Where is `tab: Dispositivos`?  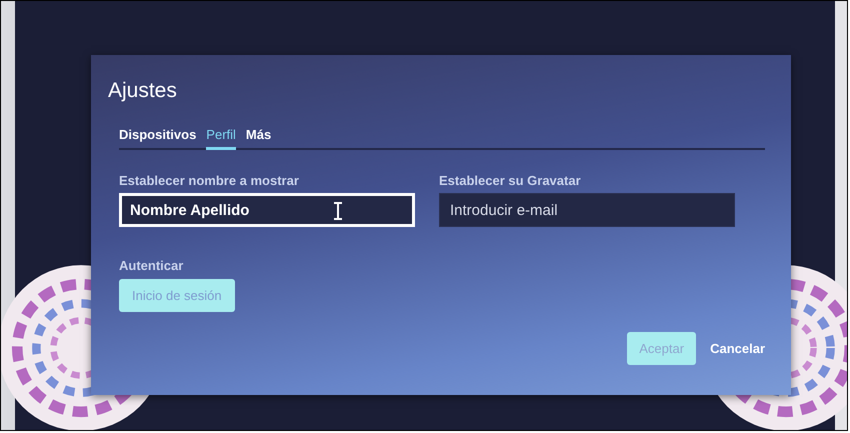
tab: Dispositivos is located at coordinates (157, 137).